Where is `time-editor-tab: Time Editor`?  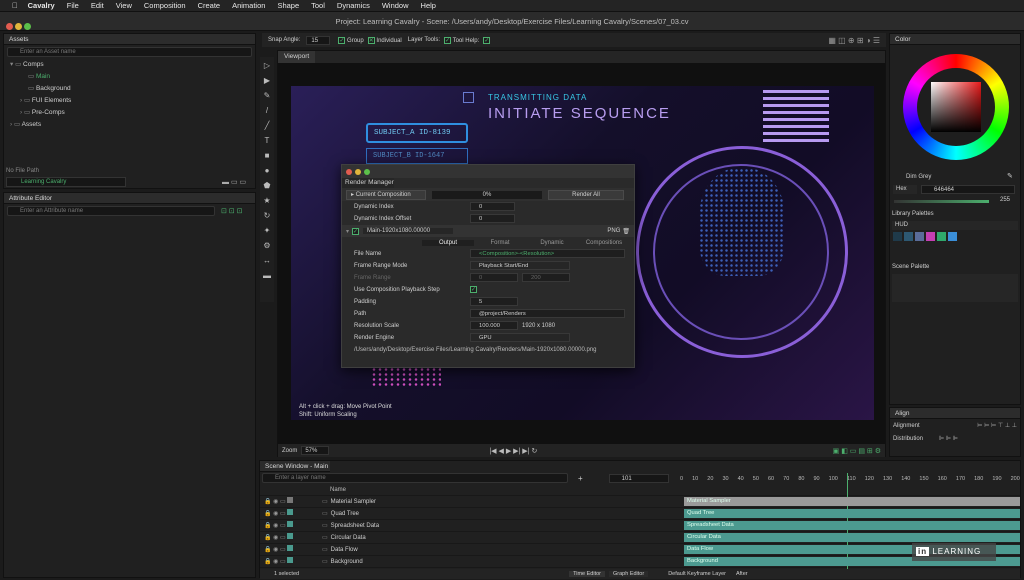 time-editor-tab: Time Editor is located at coordinates (587, 574).